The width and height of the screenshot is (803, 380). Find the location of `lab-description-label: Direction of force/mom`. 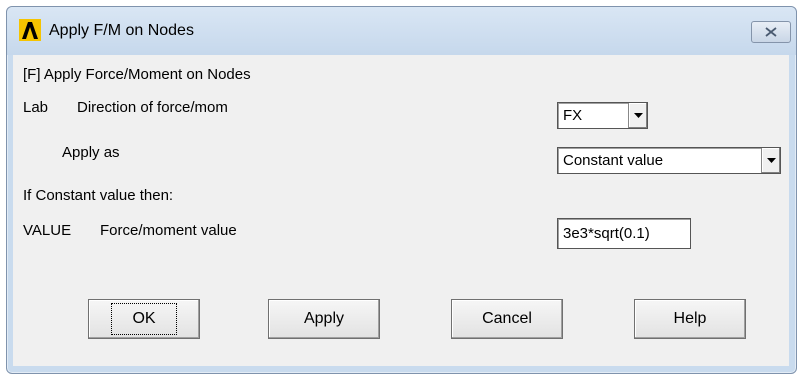

lab-description-label: Direction of force/mom is located at coordinates (152, 107).